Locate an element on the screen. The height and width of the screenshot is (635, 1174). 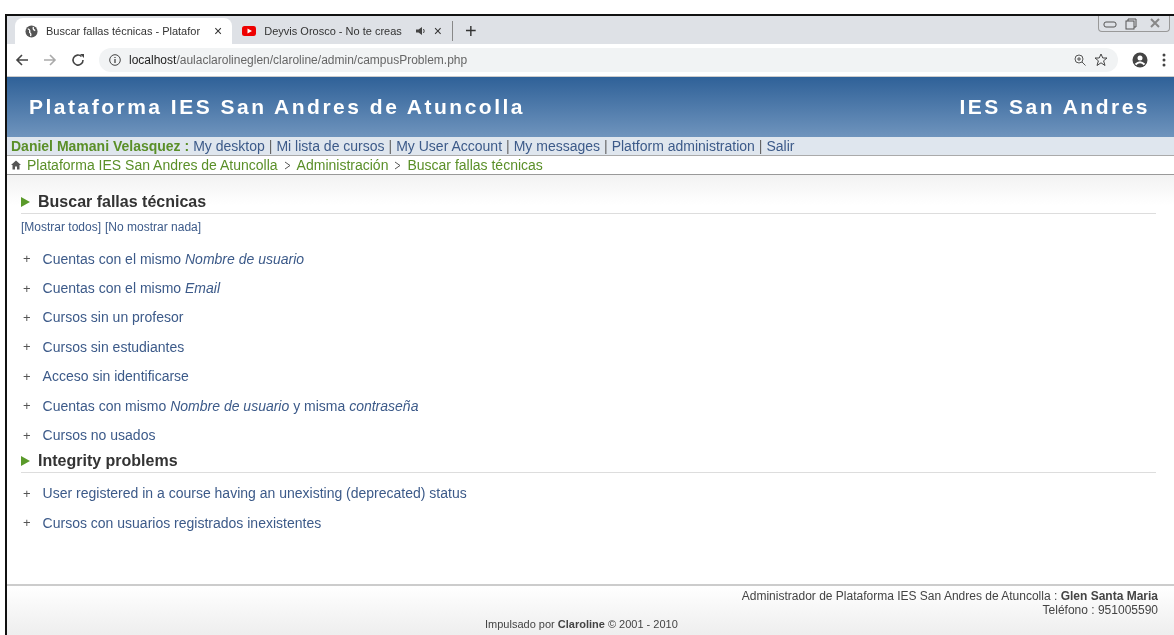
reload-icon is located at coordinates (78, 60).